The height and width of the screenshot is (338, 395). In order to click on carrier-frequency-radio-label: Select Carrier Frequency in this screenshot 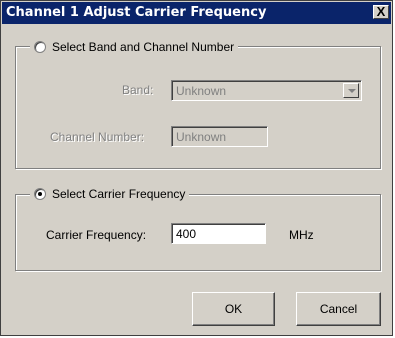, I will do `click(119, 194)`.